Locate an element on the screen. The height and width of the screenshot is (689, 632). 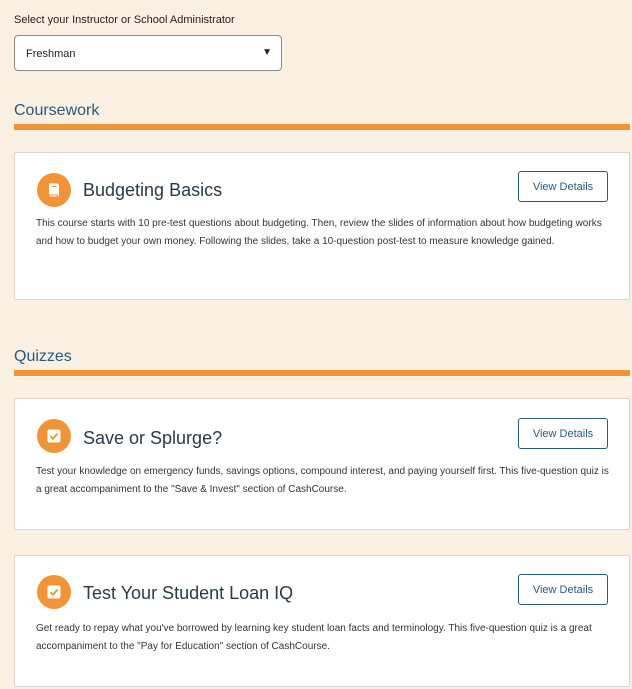
book-icon is located at coordinates (54, 190).